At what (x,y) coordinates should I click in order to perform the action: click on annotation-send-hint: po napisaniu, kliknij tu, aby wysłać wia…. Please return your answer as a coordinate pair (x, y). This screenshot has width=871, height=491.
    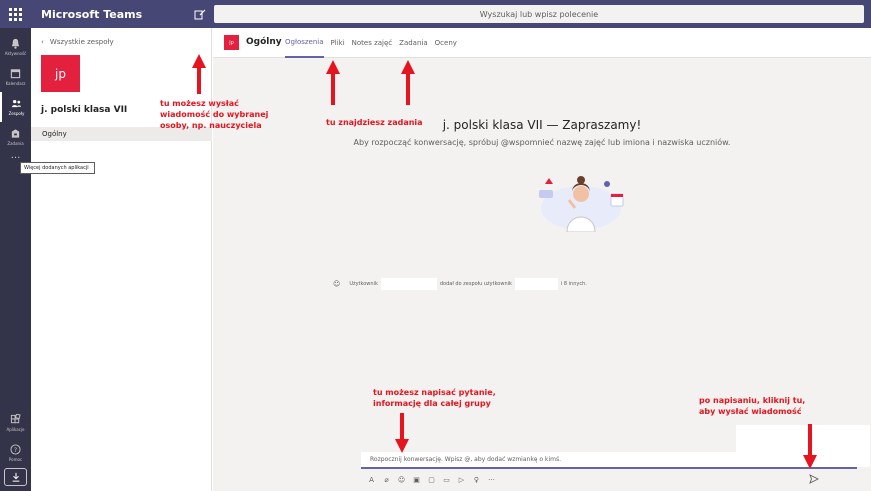
    Looking at the image, I should click on (752, 406).